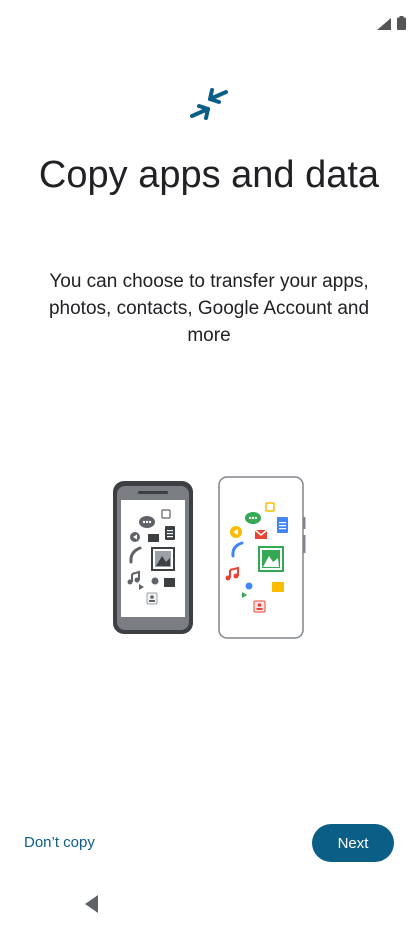 The height and width of the screenshot is (928, 418). What do you see at coordinates (209, 22) in the screenshot?
I see `status-bar` at bounding box center [209, 22].